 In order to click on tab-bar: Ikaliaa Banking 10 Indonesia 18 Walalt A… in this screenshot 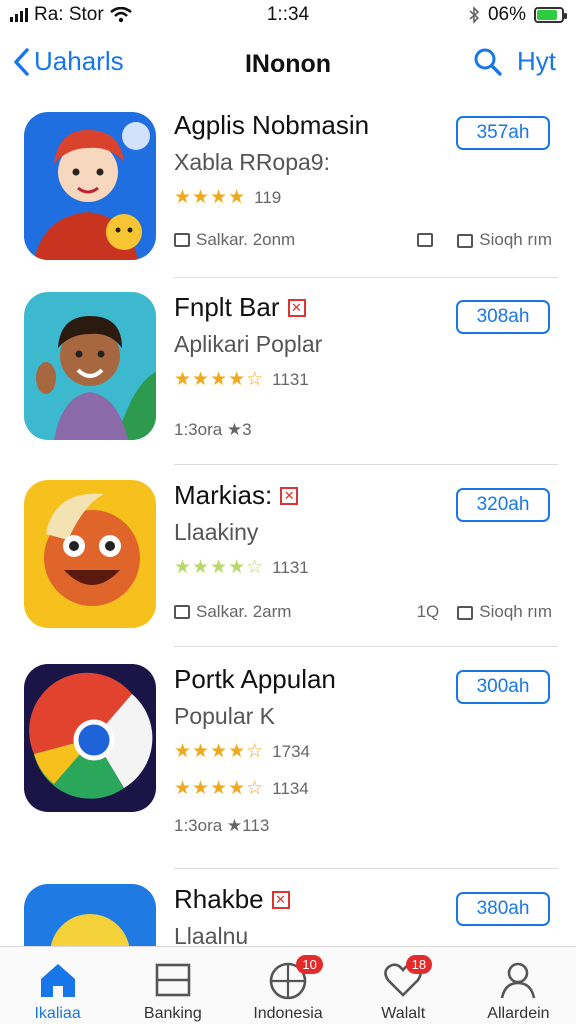, I will do `click(288, 985)`.